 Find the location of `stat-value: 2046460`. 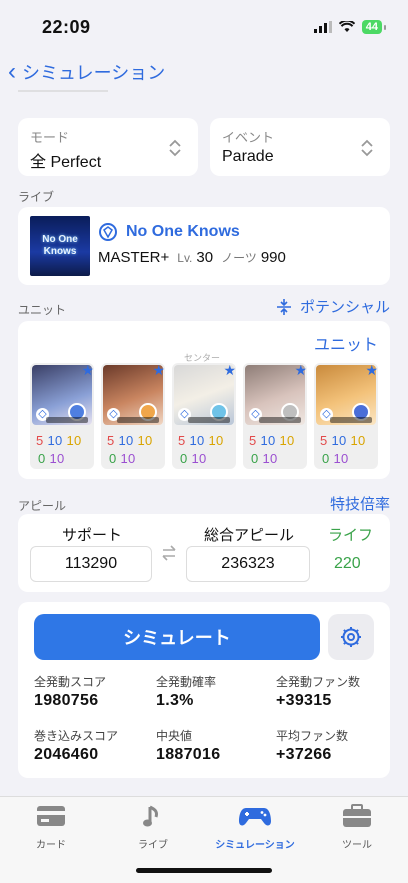

stat-value: 2046460 is located at coordinates (66, 754).